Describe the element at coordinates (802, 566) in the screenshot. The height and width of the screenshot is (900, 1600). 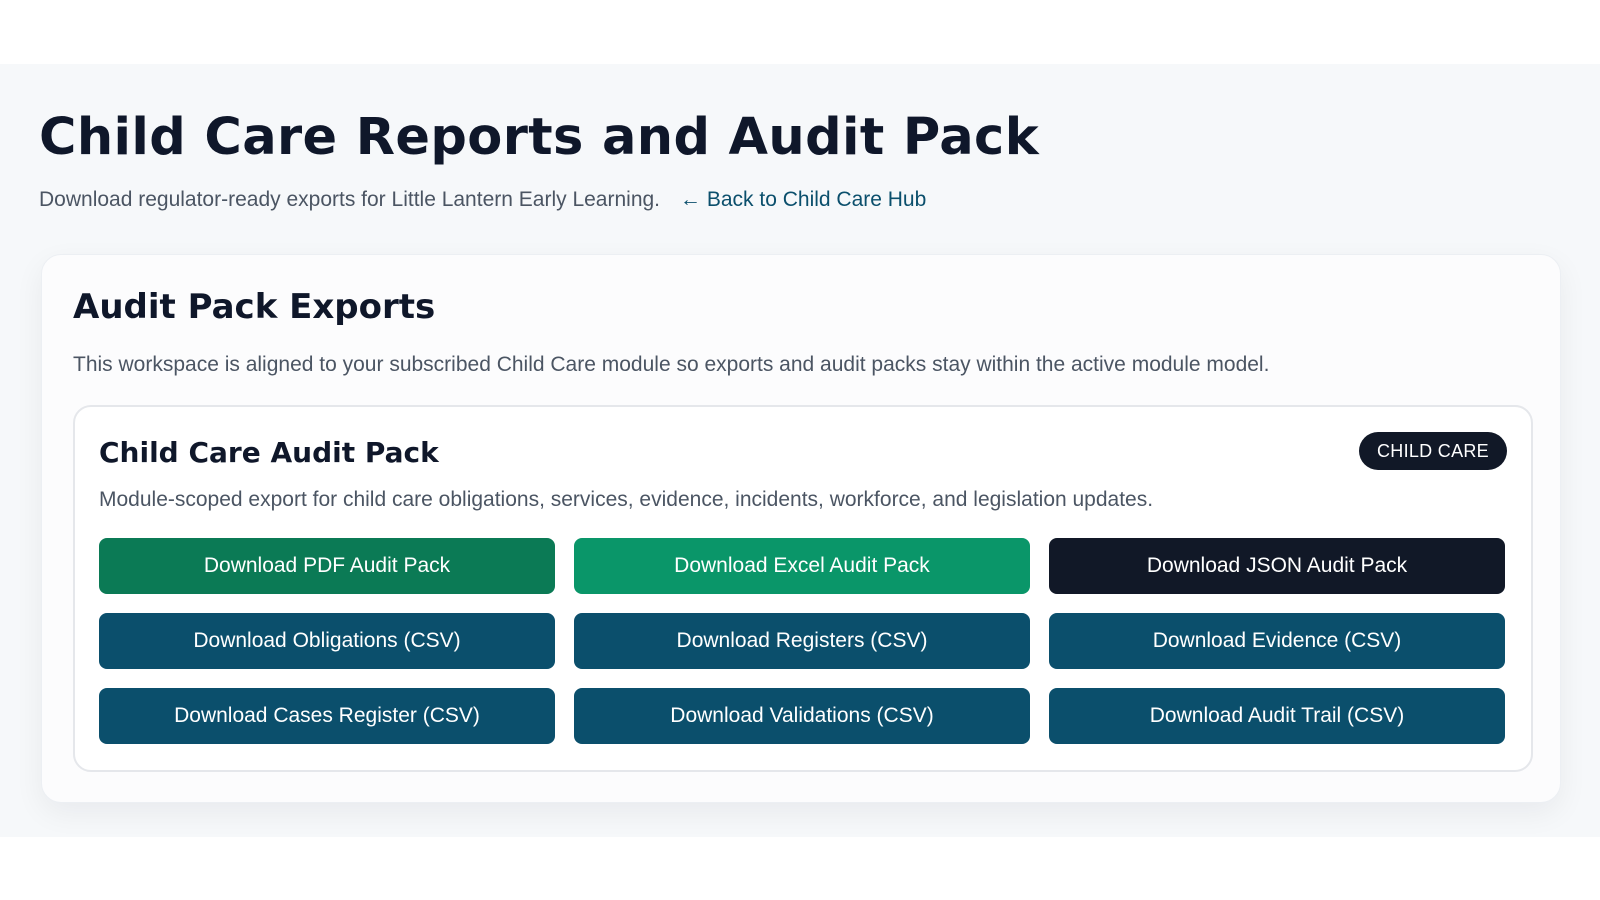
I see `download-excel-audit-pack-button: Download Excel Audit Pack` at that location.